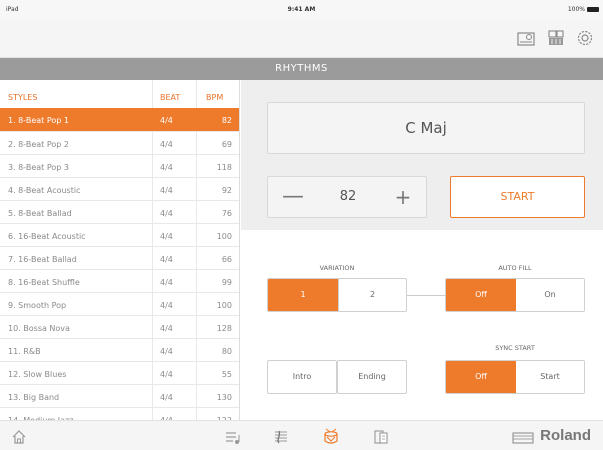  I want to click on tempo-control: — 82 +, so click(347, 197).